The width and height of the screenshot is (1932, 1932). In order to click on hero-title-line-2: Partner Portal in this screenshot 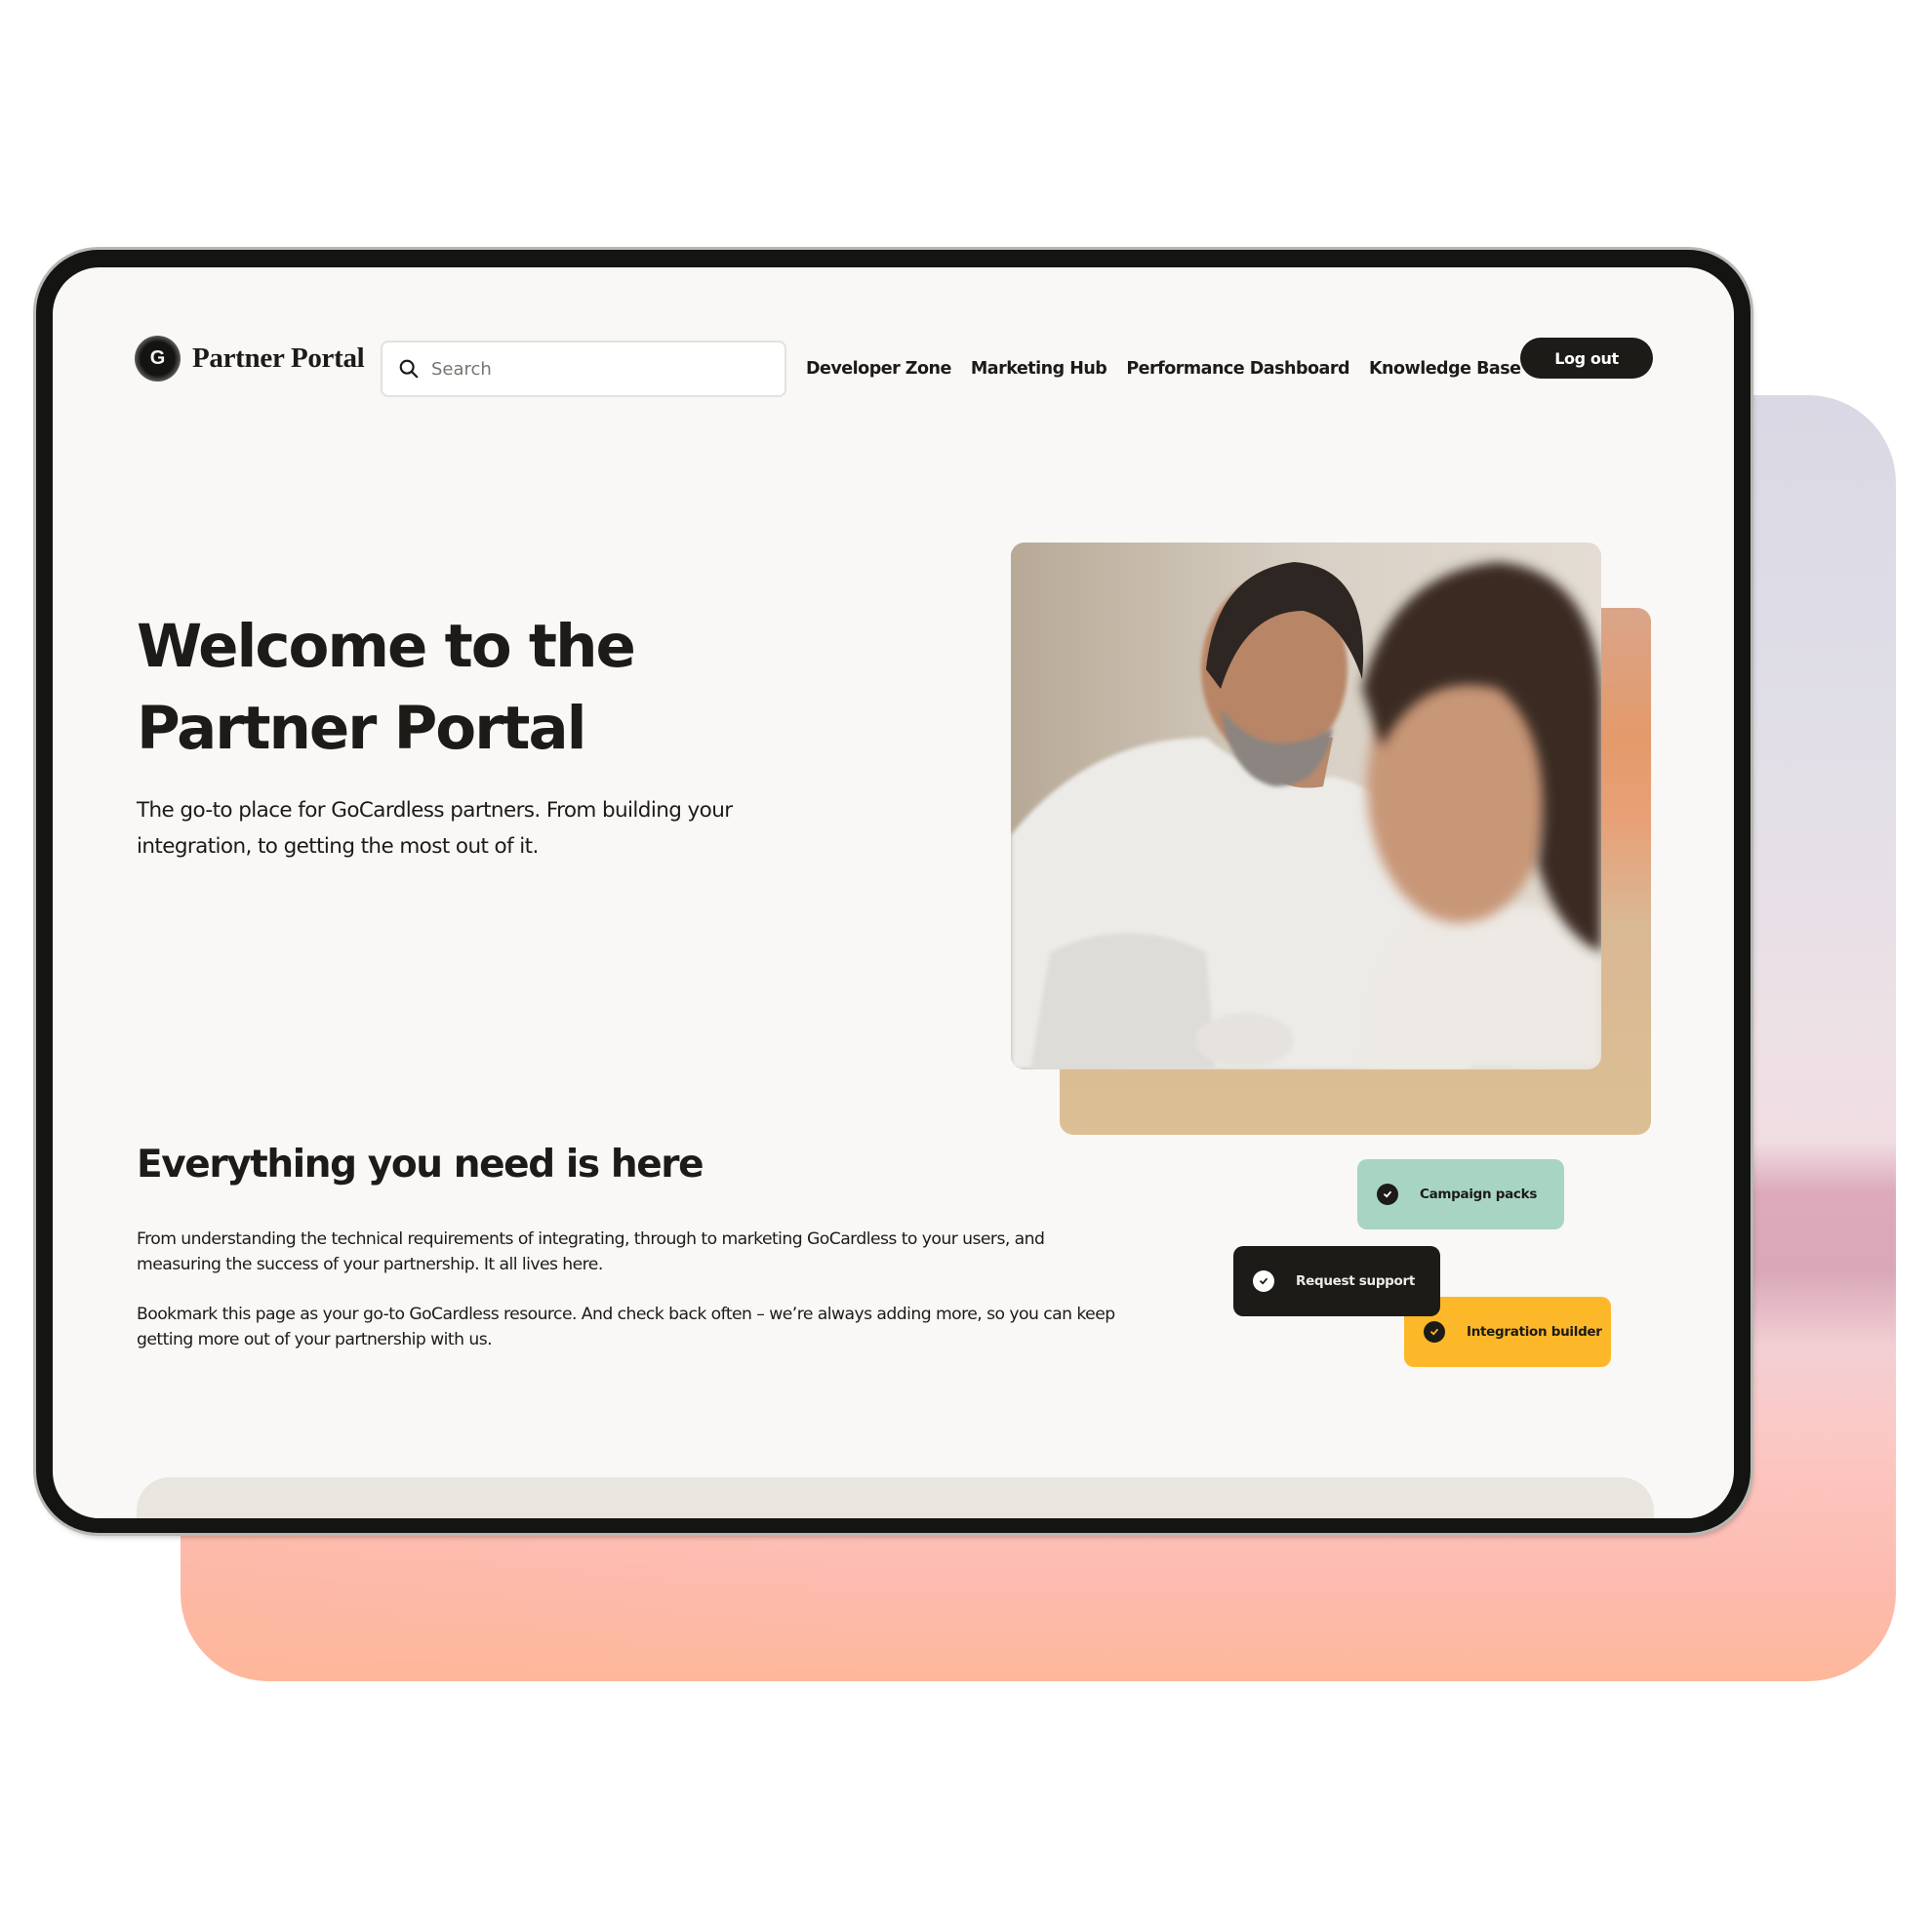, I will do `click(362, 728)`.